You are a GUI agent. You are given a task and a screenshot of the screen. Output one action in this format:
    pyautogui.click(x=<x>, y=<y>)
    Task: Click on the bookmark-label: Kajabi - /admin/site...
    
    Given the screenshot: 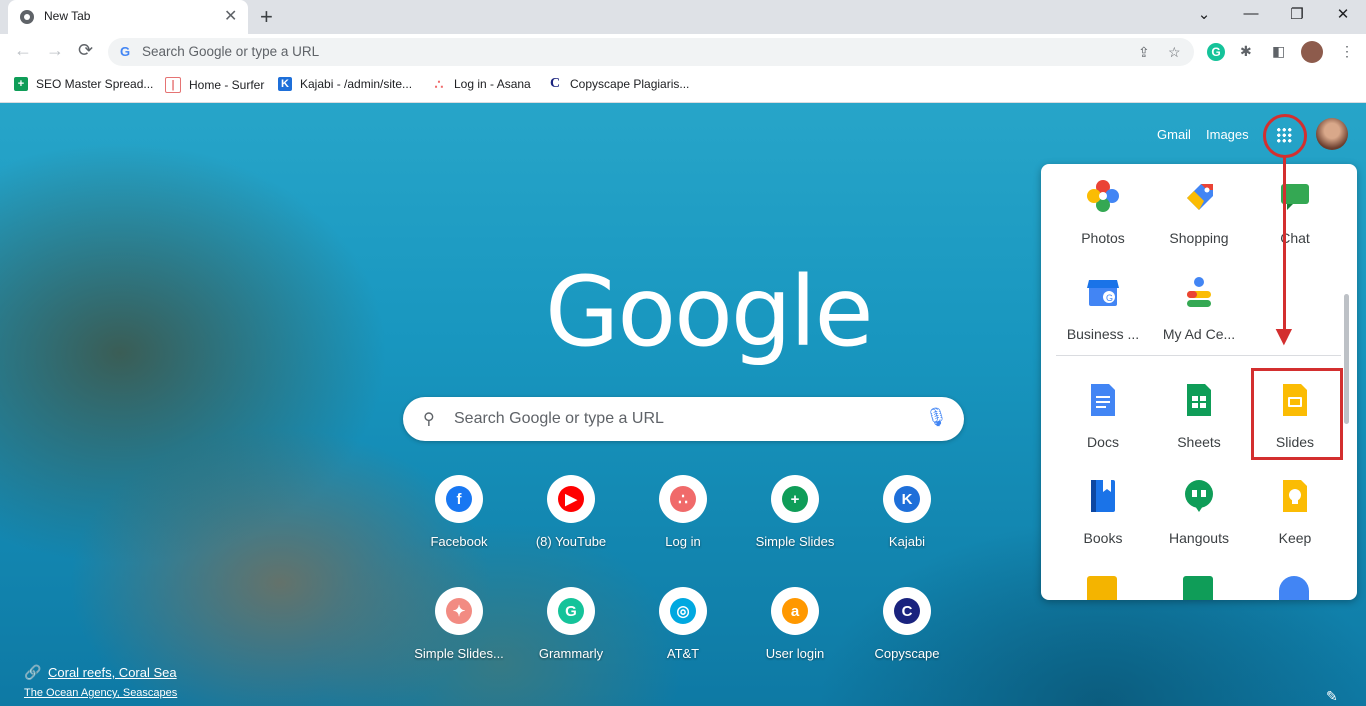 What is the action you would take?
    pyautogui.click(x=356, y=84)
    